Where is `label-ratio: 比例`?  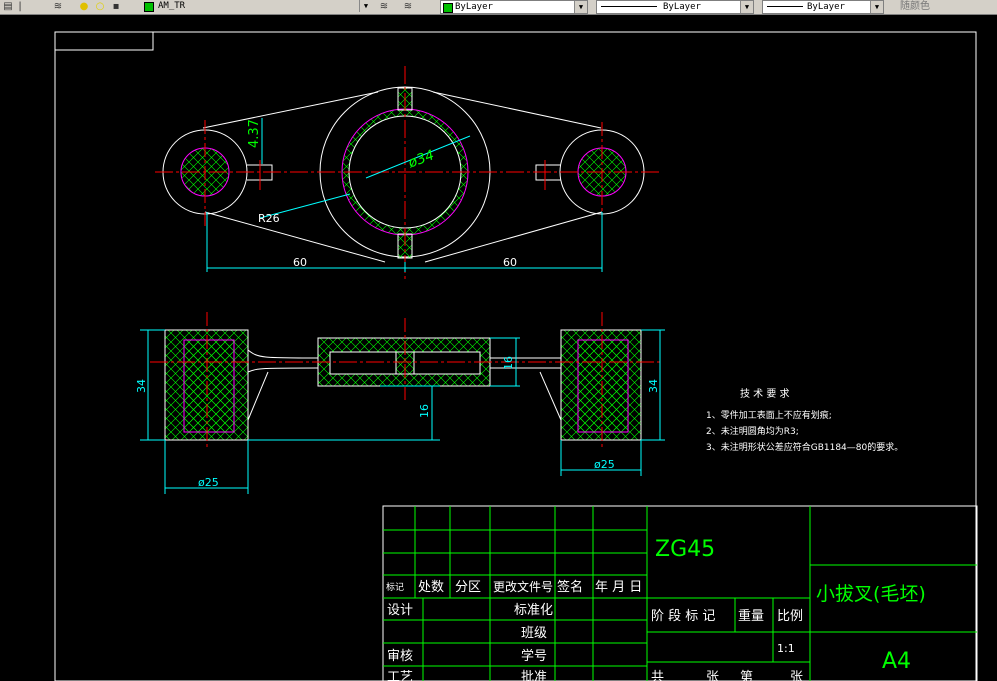 label-ratio: 比例 is located at coordinates (790, 616).